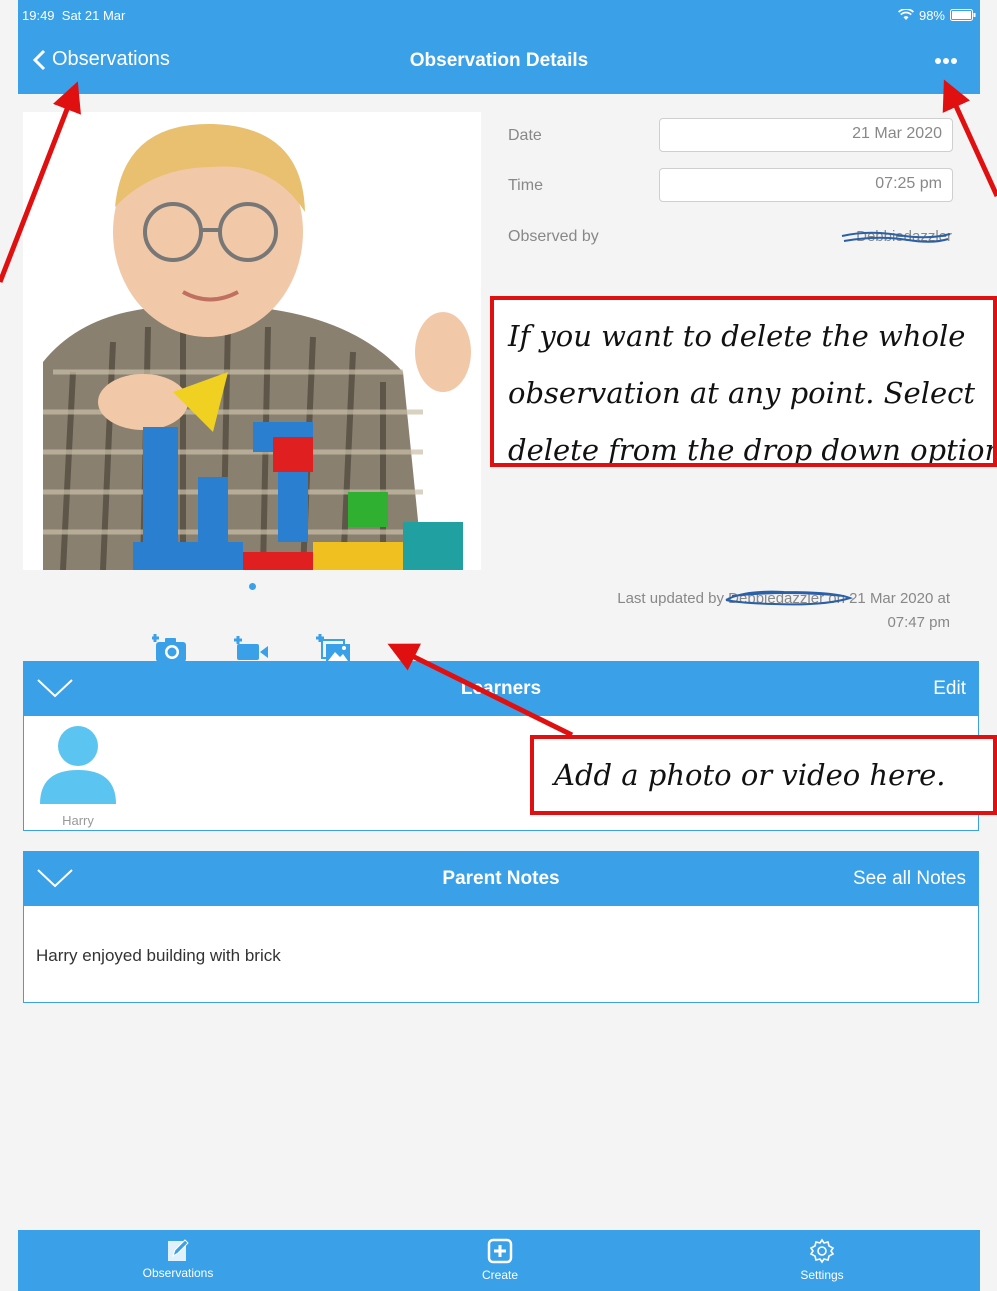  What do you see at coordinates (806, 135) in the screenshot?
I see `date-field: 21 Mar 2020` at bounding box center [806, 135].